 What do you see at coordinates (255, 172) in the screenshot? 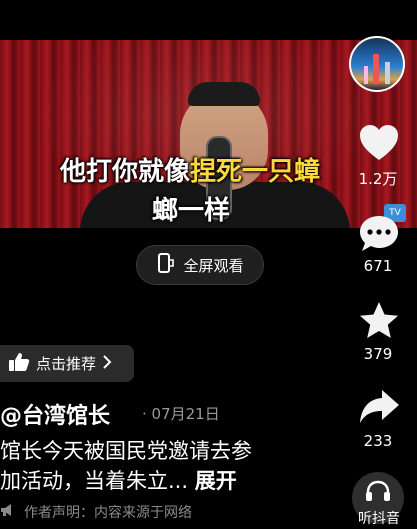
I see `caption-highlight-text: 捏死一只蟑` at bounding box center [255, 172].